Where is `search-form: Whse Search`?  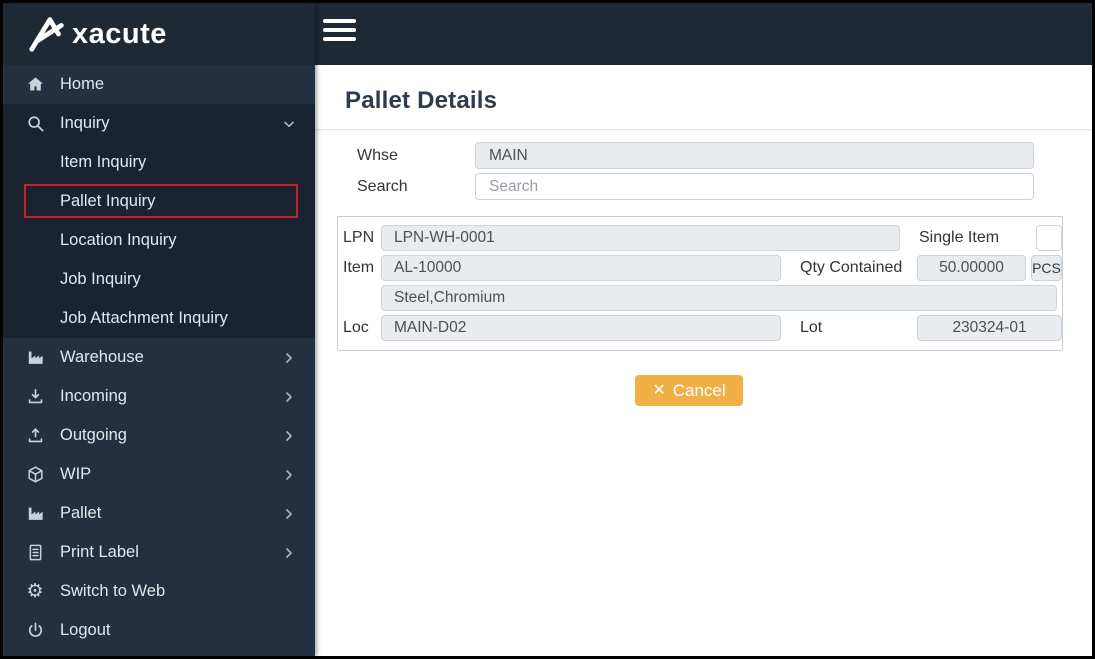 search-form: Whse Search is located at coordinates (703, 165).